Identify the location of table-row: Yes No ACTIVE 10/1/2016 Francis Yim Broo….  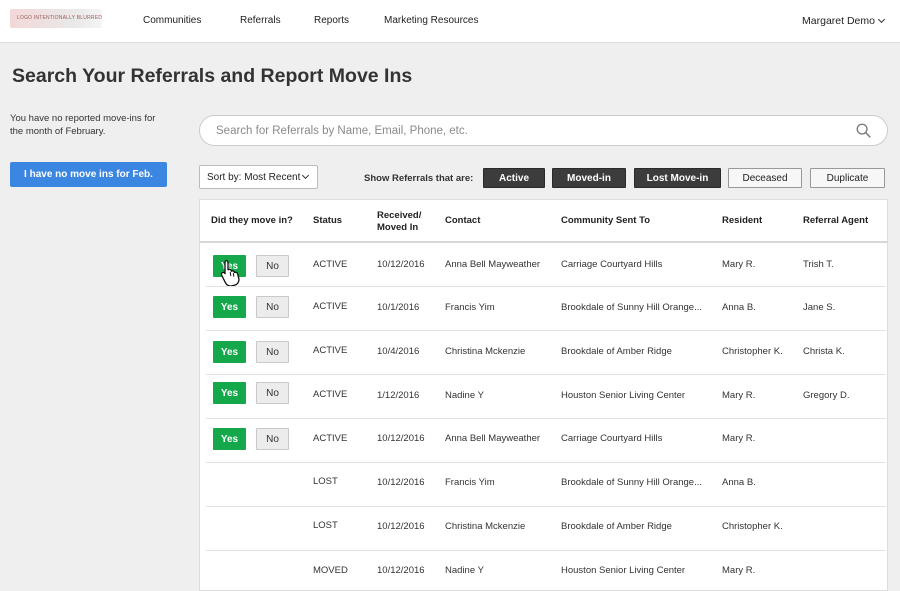
(546, 309).